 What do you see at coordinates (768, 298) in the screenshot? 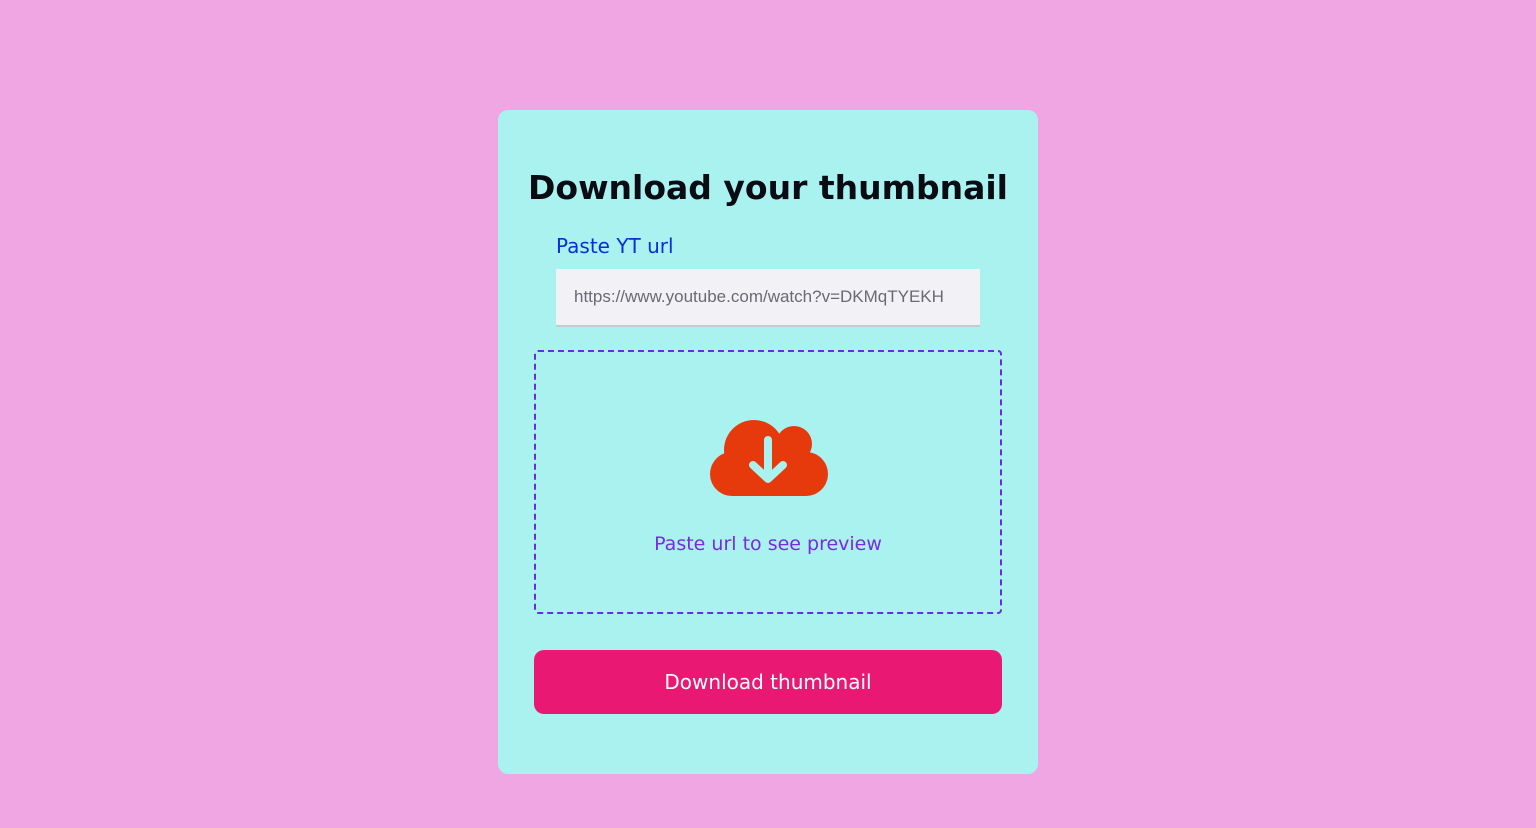
I see `url-input` at bounding box center [768, 298].